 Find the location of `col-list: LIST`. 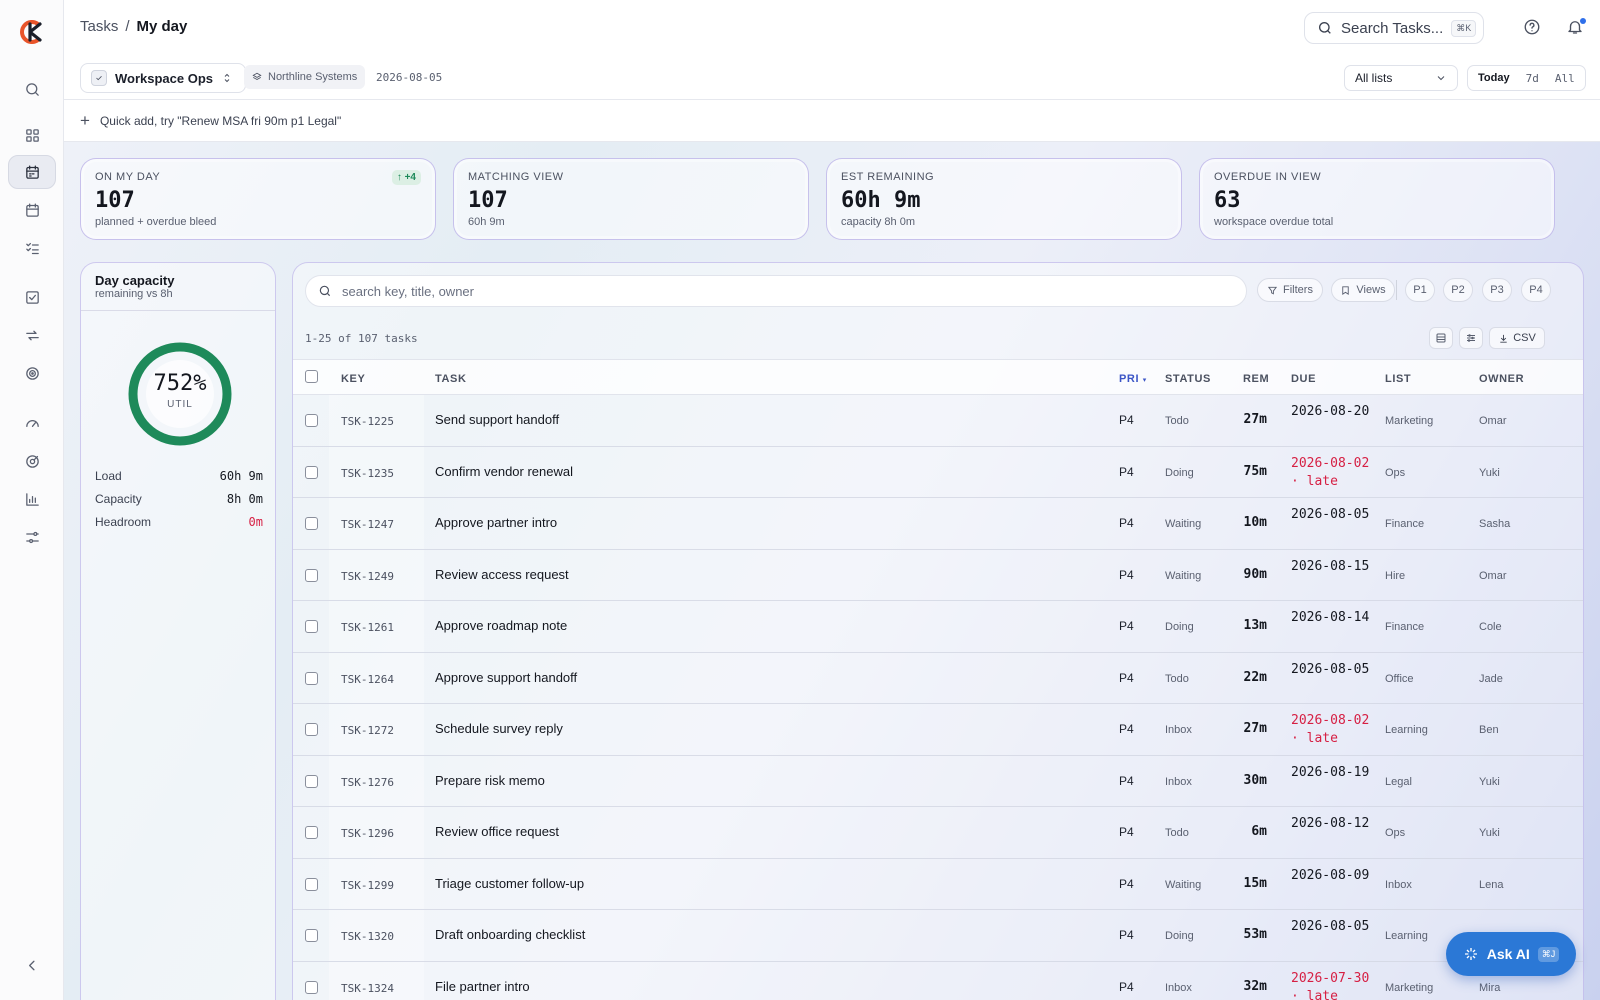

col-list: LIST is located at coordinates (1398, 379).